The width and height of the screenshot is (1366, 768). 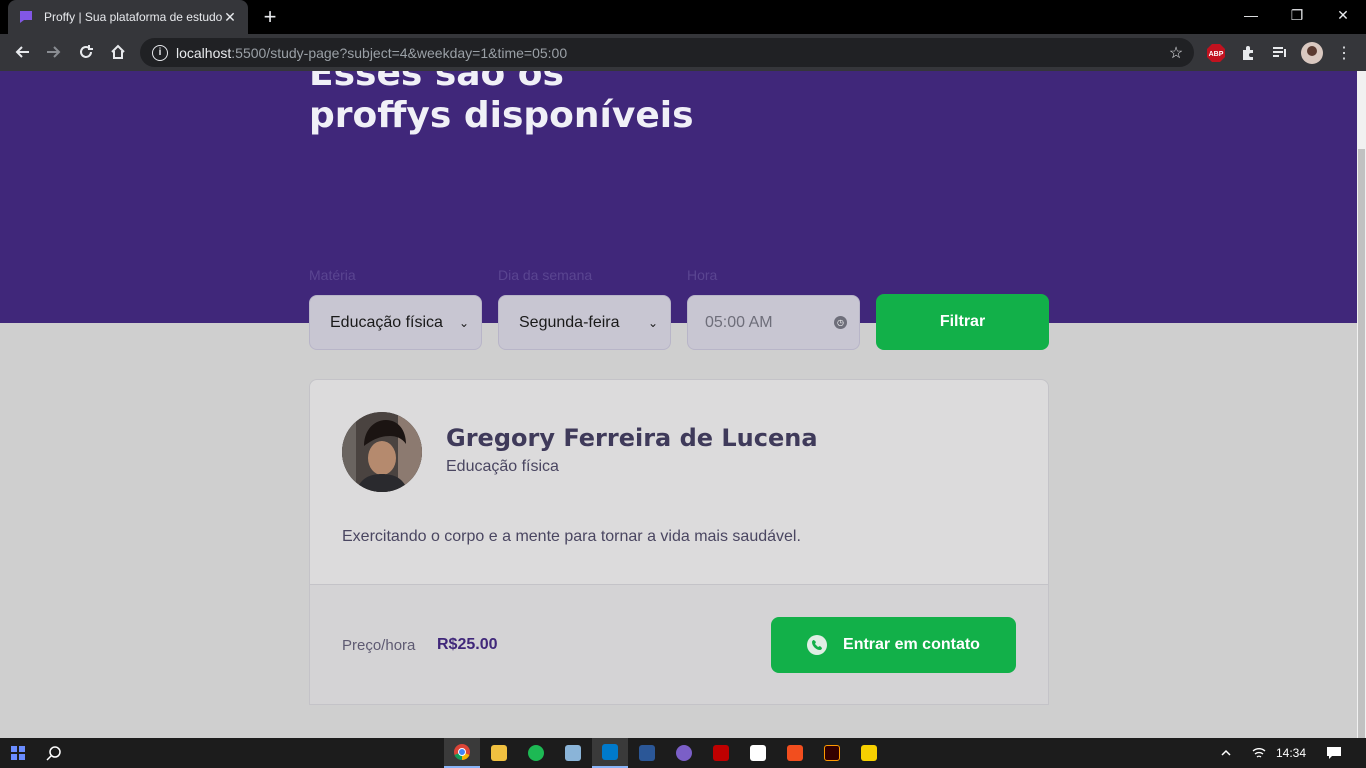 I want to click on teacher-avatar, so click(x=382, y=452).